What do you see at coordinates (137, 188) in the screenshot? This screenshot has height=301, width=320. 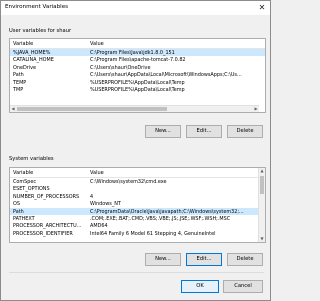 I see `table-row: ESET_OPTIONS` at bounding box center [137, 188].